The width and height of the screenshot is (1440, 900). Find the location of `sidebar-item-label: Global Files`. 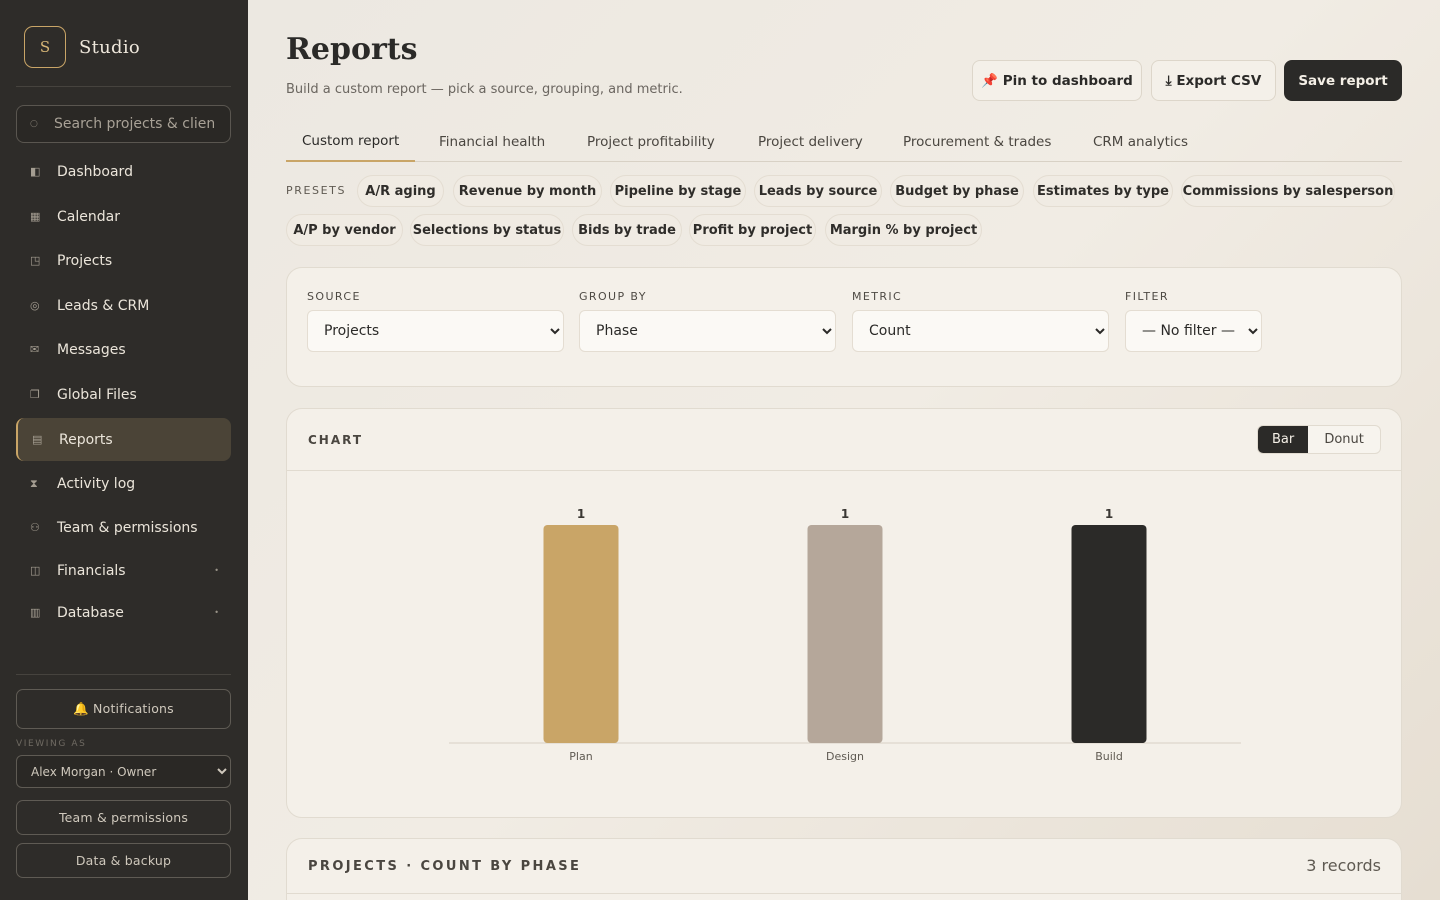

sidebar-item-label: Global Files is located at coordinates (97, 394).